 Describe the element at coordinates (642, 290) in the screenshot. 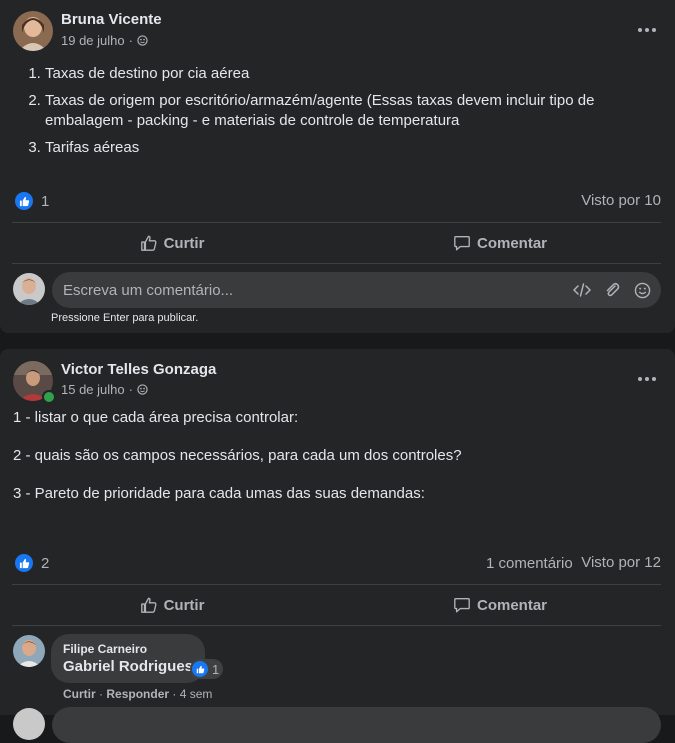

I see `emoji-icon` at that location.